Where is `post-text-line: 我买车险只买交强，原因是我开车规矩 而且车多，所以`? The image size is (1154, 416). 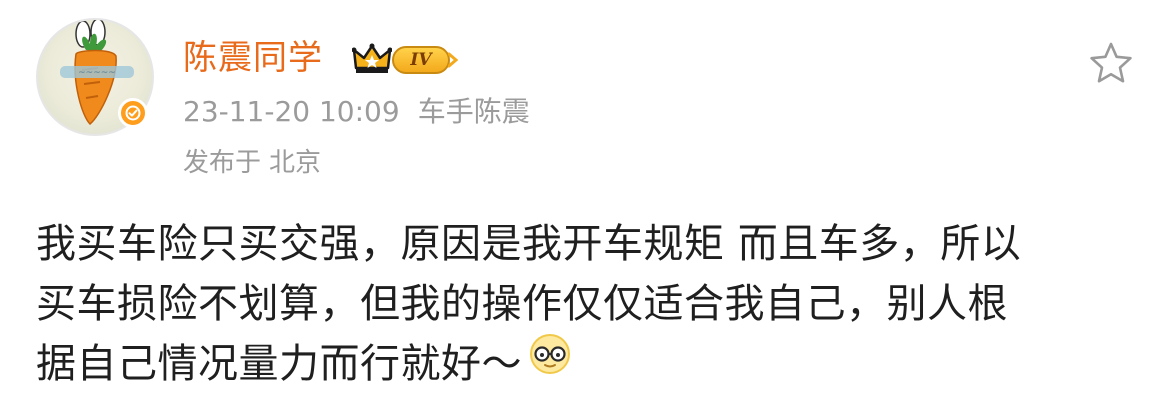
post-text-line: 我买车险只买交强，原因是我开车规矩 而且车多，所以 is located at coordinates (529, 244).